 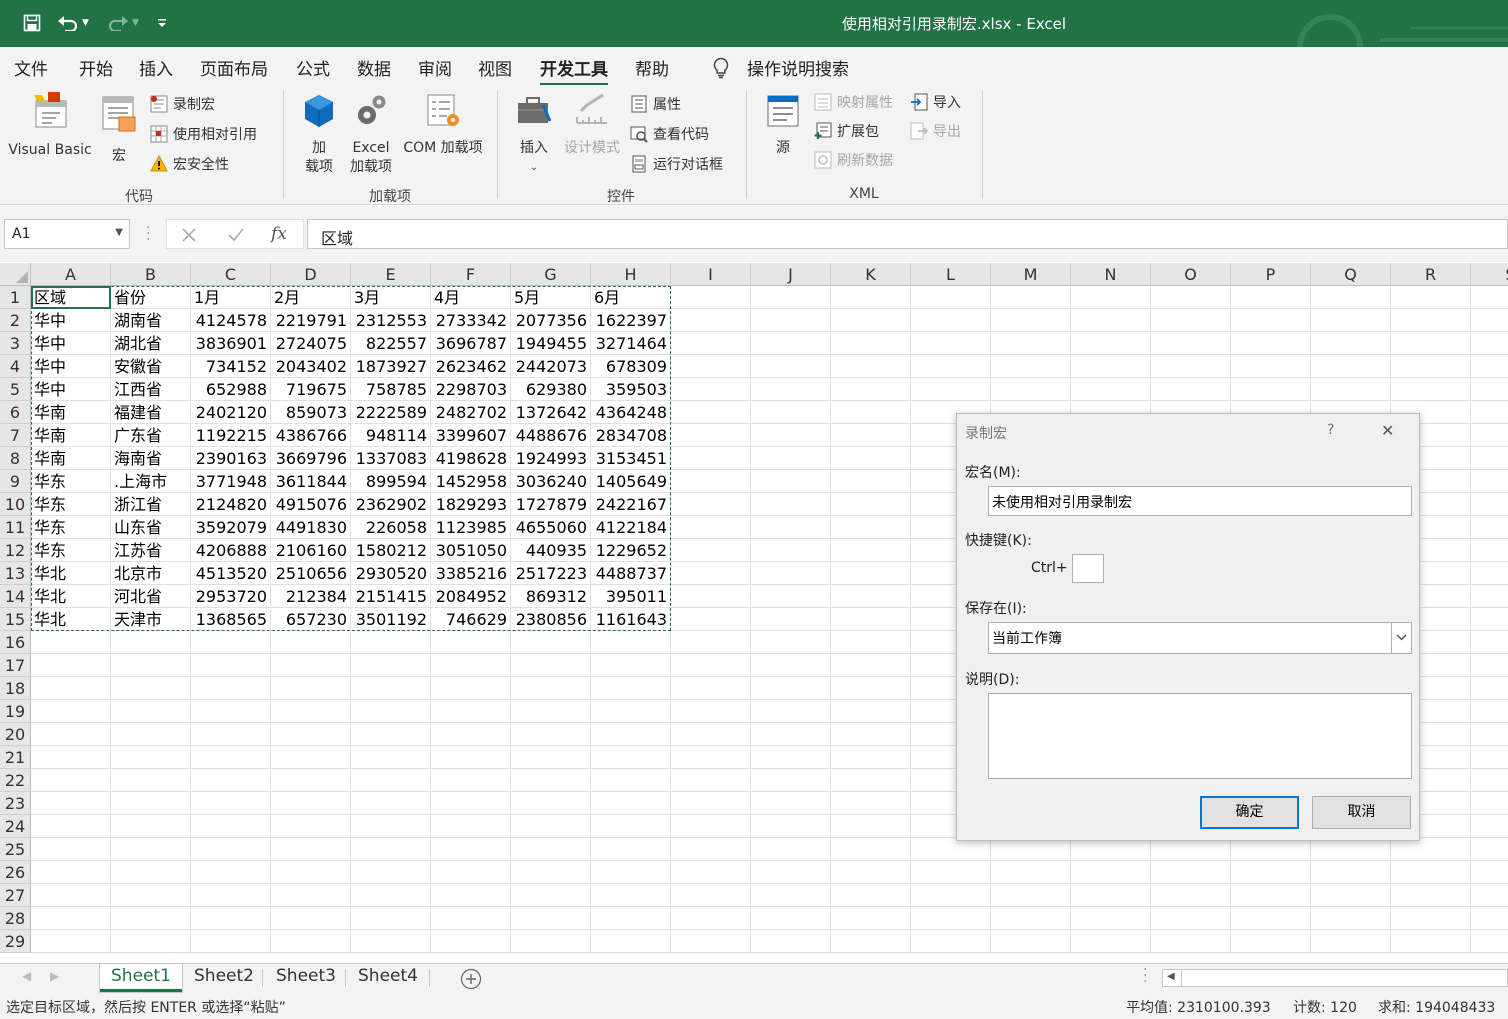 I want to click on cell: 湖南省, so click(x=151, y=320).